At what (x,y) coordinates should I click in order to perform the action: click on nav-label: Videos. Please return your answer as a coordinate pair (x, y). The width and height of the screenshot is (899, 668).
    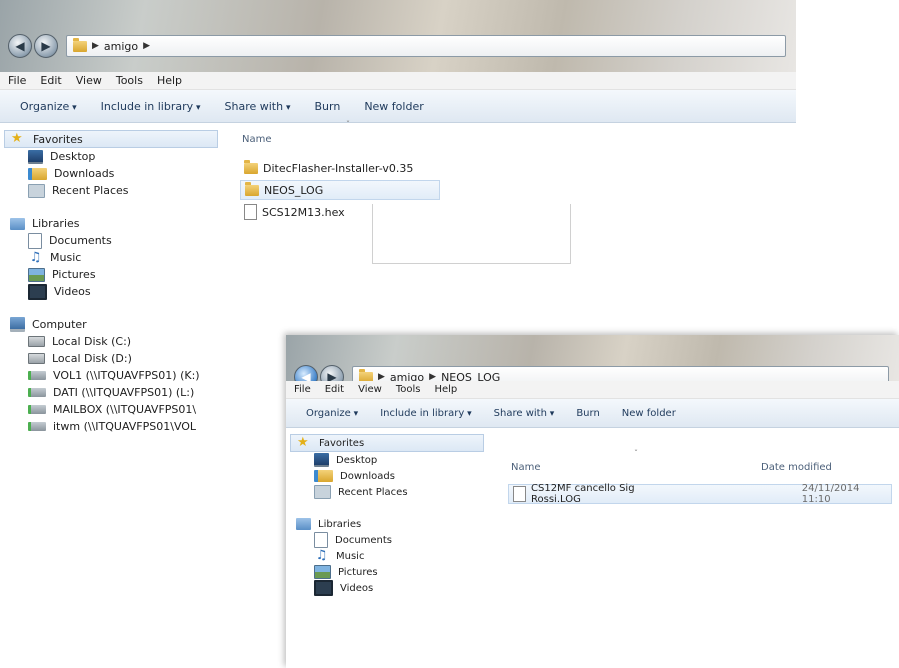
    Looking at the image, I should click on (357, 588).